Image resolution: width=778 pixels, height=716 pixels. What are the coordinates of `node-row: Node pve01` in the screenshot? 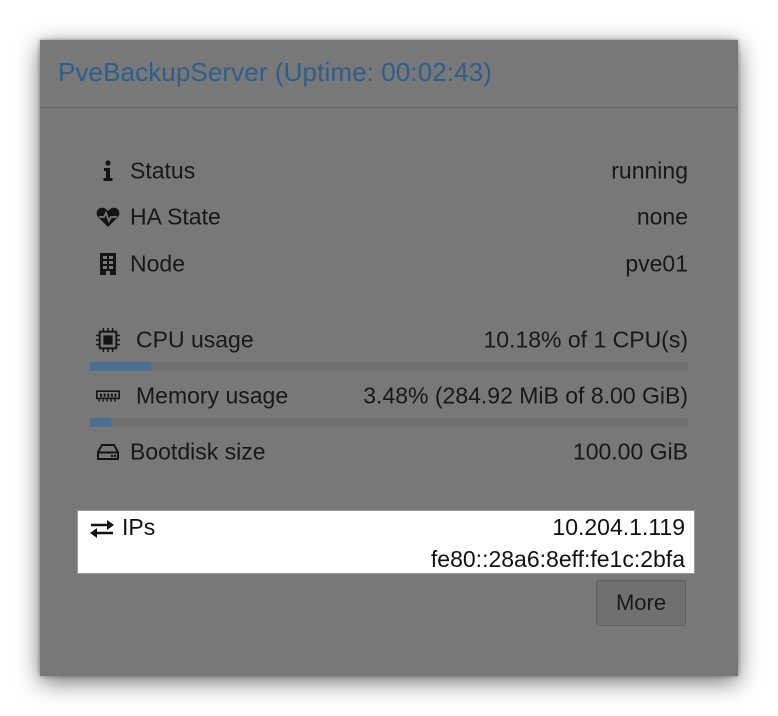 It's located at (392, 264).